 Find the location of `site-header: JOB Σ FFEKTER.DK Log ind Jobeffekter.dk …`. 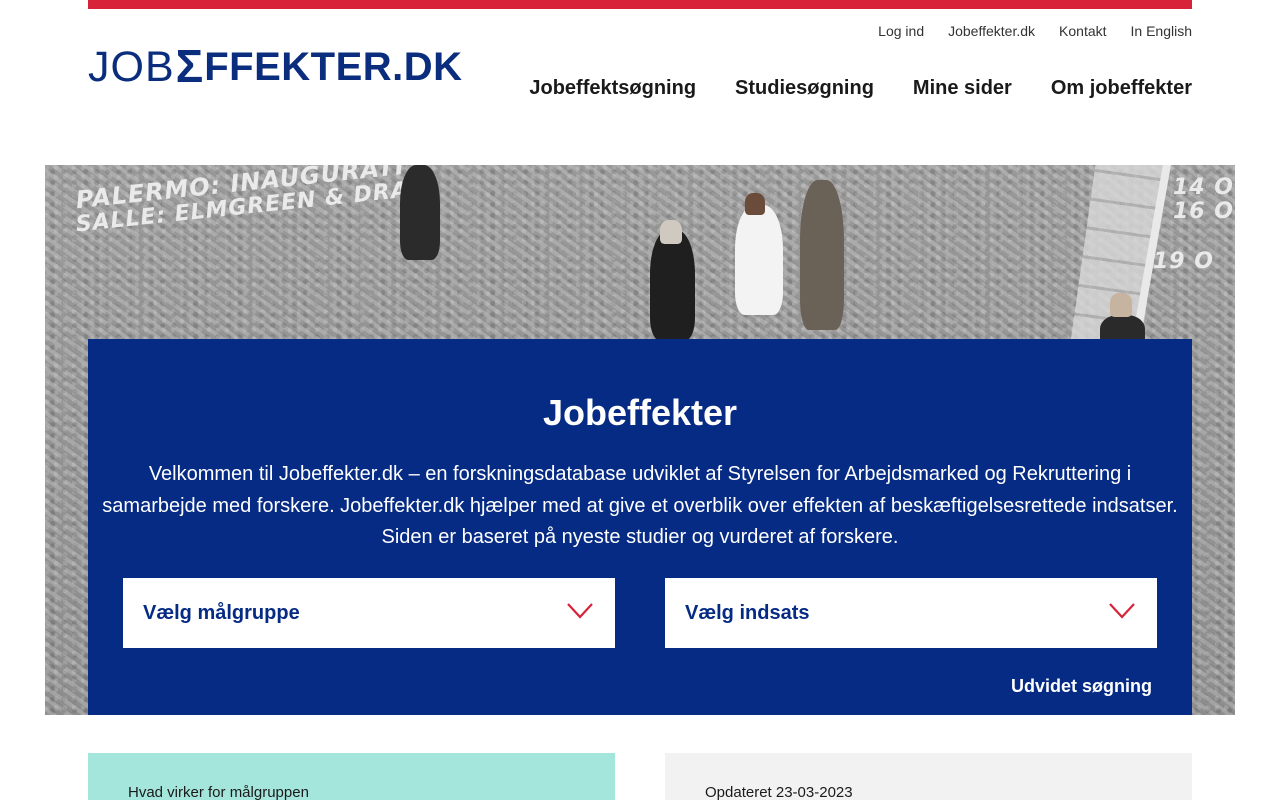

site-header: JOB Σ FFEKTER.DK Log ind Jobeffekter.dk … is located at coordinates (640, 68).